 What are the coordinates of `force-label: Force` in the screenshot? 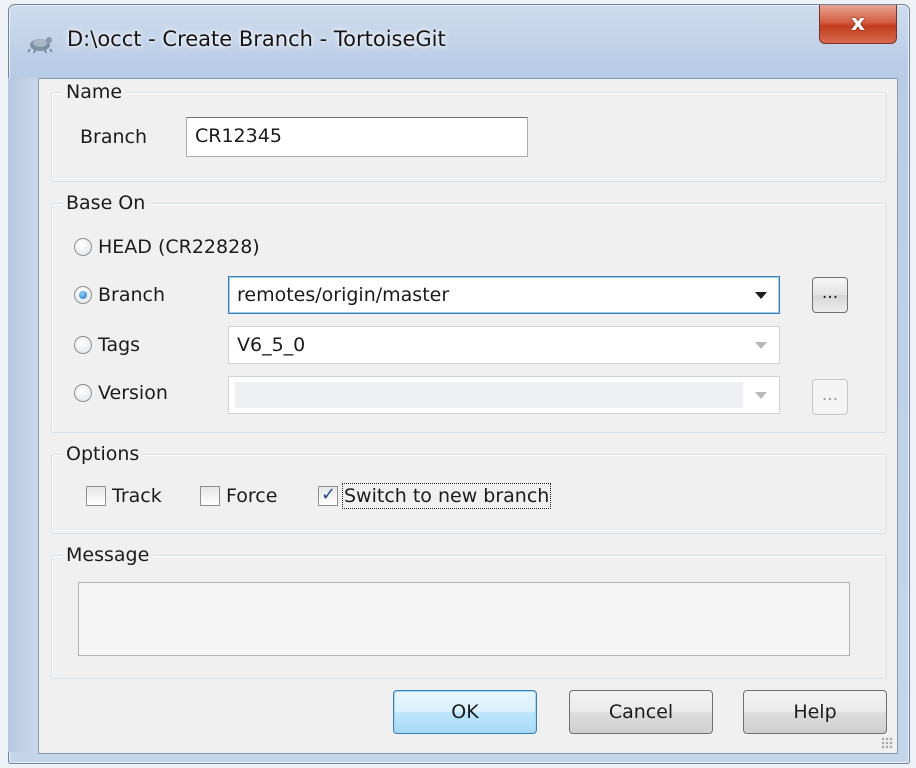 It's located at (252, 496).